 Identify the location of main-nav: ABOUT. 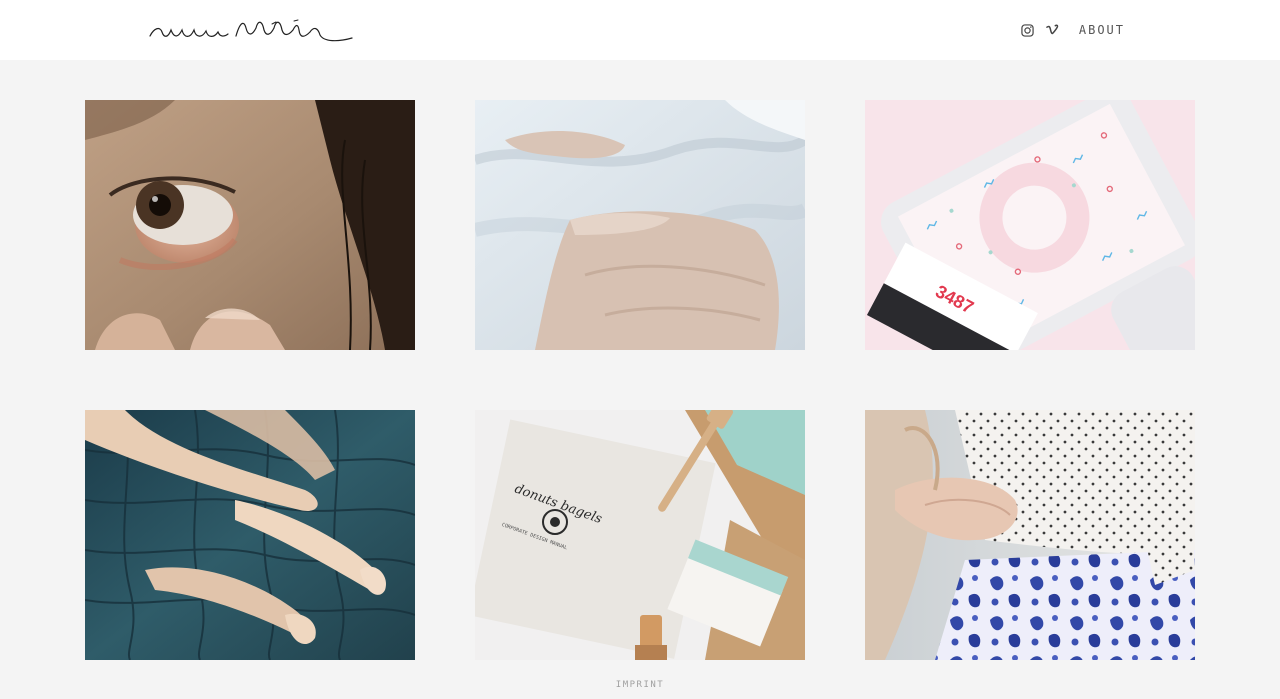
(1072, 30).